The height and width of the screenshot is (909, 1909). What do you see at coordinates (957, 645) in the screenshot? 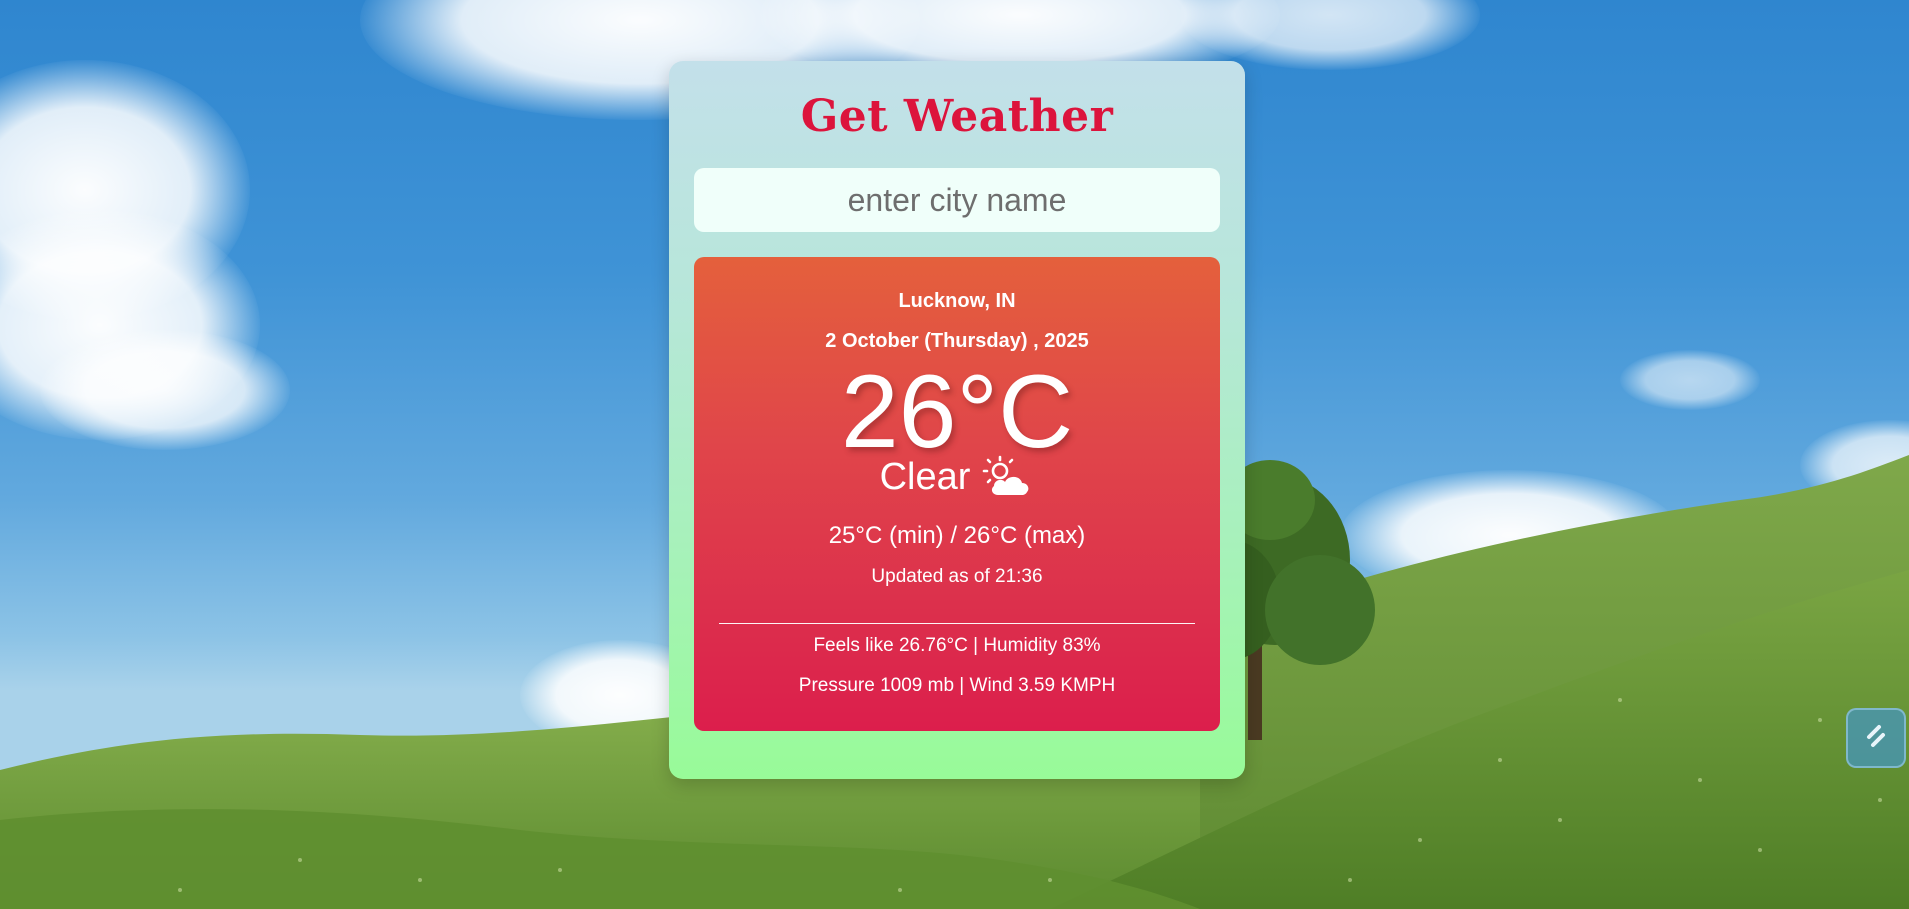
I see `feels-like-humidity: Feels like 26.76°C | Humidity 83%` at bounding box center [957, 645].